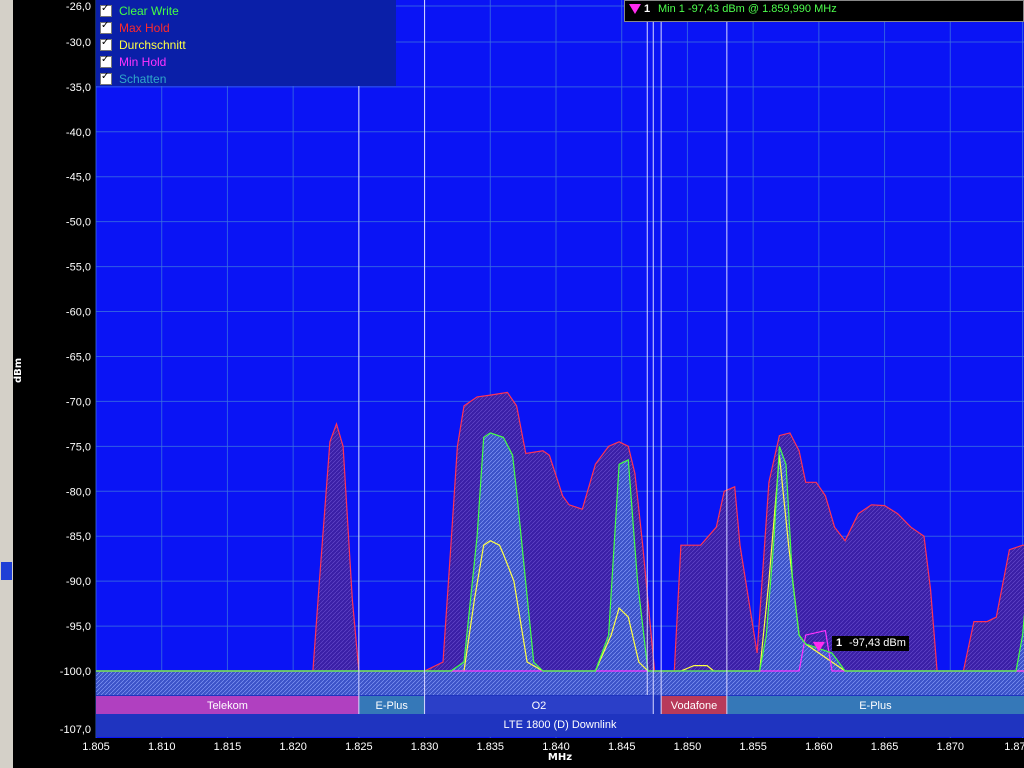 Image resolution: width=1024 pixels, height=768 pixels. I want to click on x-tick-label: 1.875,5, so click(1014, 747).